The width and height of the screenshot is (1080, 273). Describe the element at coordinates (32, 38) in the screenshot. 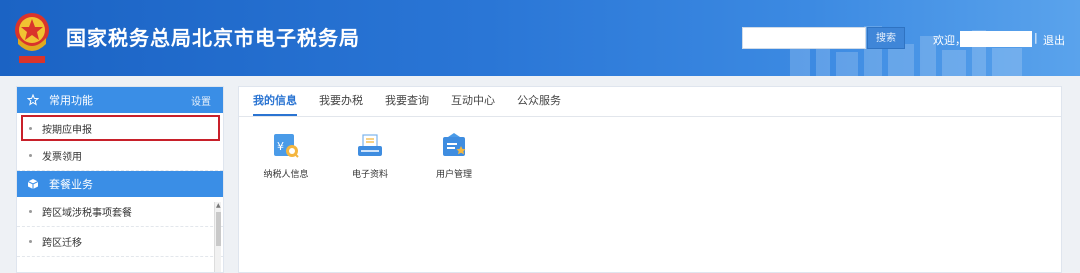

I see `tax-emblem-logo` at that location.